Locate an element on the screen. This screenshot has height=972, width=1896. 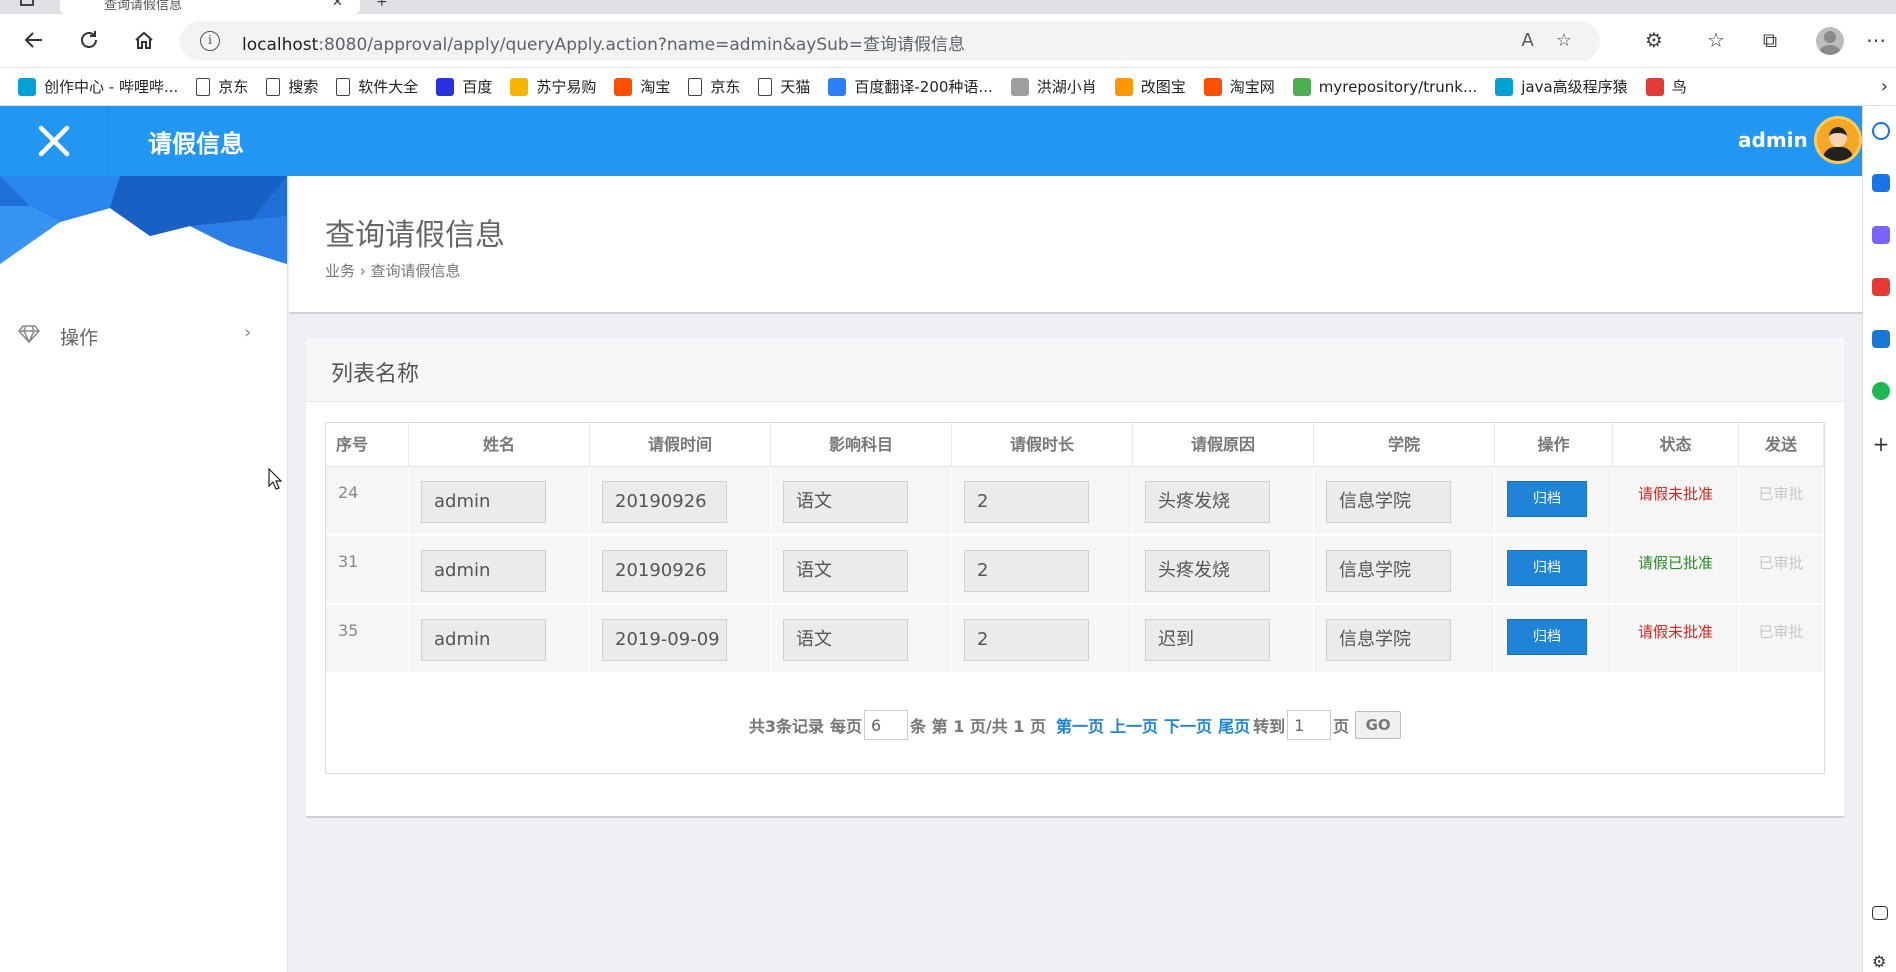
table-cell: 请假未批准 is located at coordinates (1676, 501).